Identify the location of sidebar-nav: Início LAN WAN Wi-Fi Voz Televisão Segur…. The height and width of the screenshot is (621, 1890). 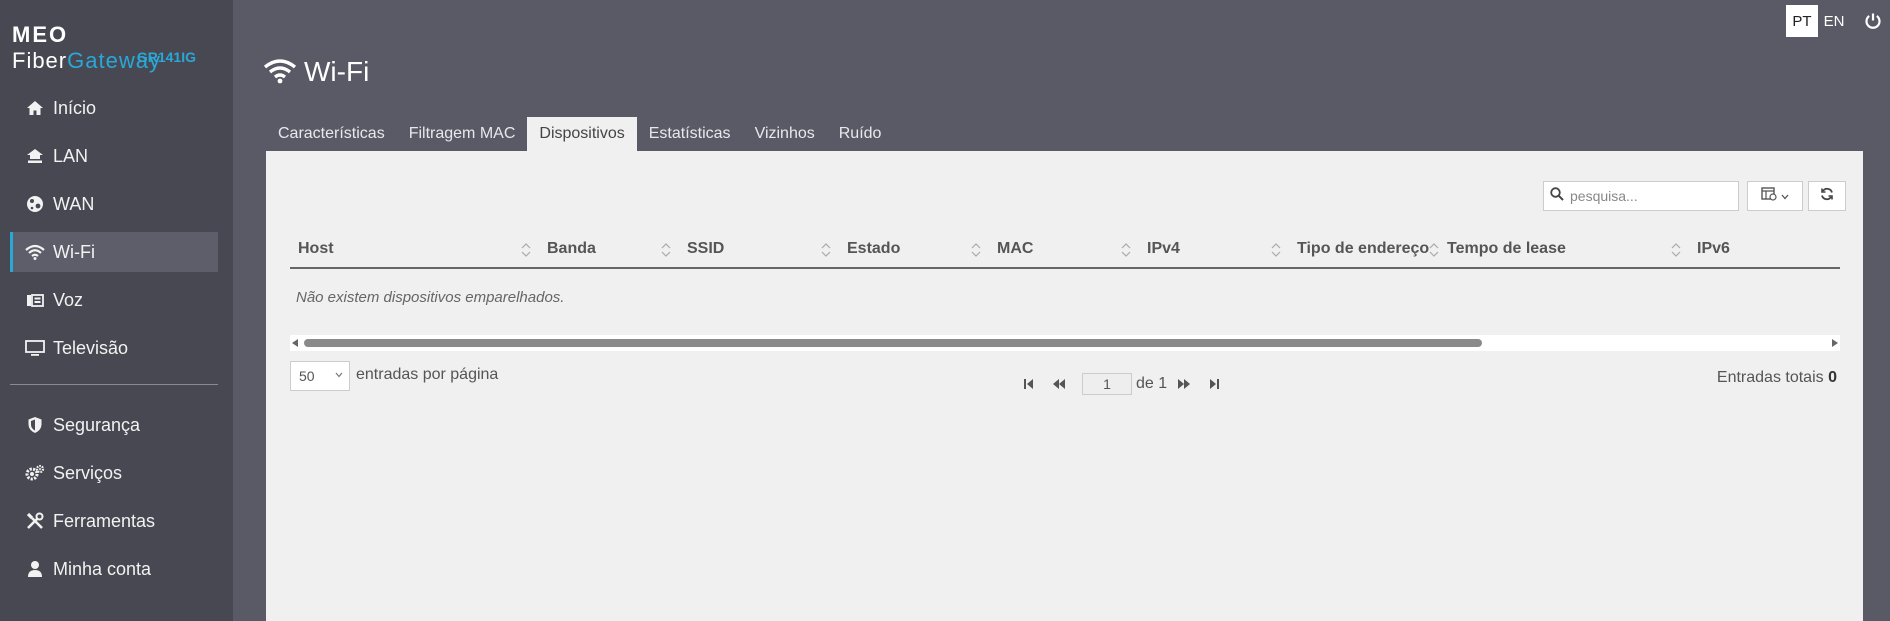
(114, 342).